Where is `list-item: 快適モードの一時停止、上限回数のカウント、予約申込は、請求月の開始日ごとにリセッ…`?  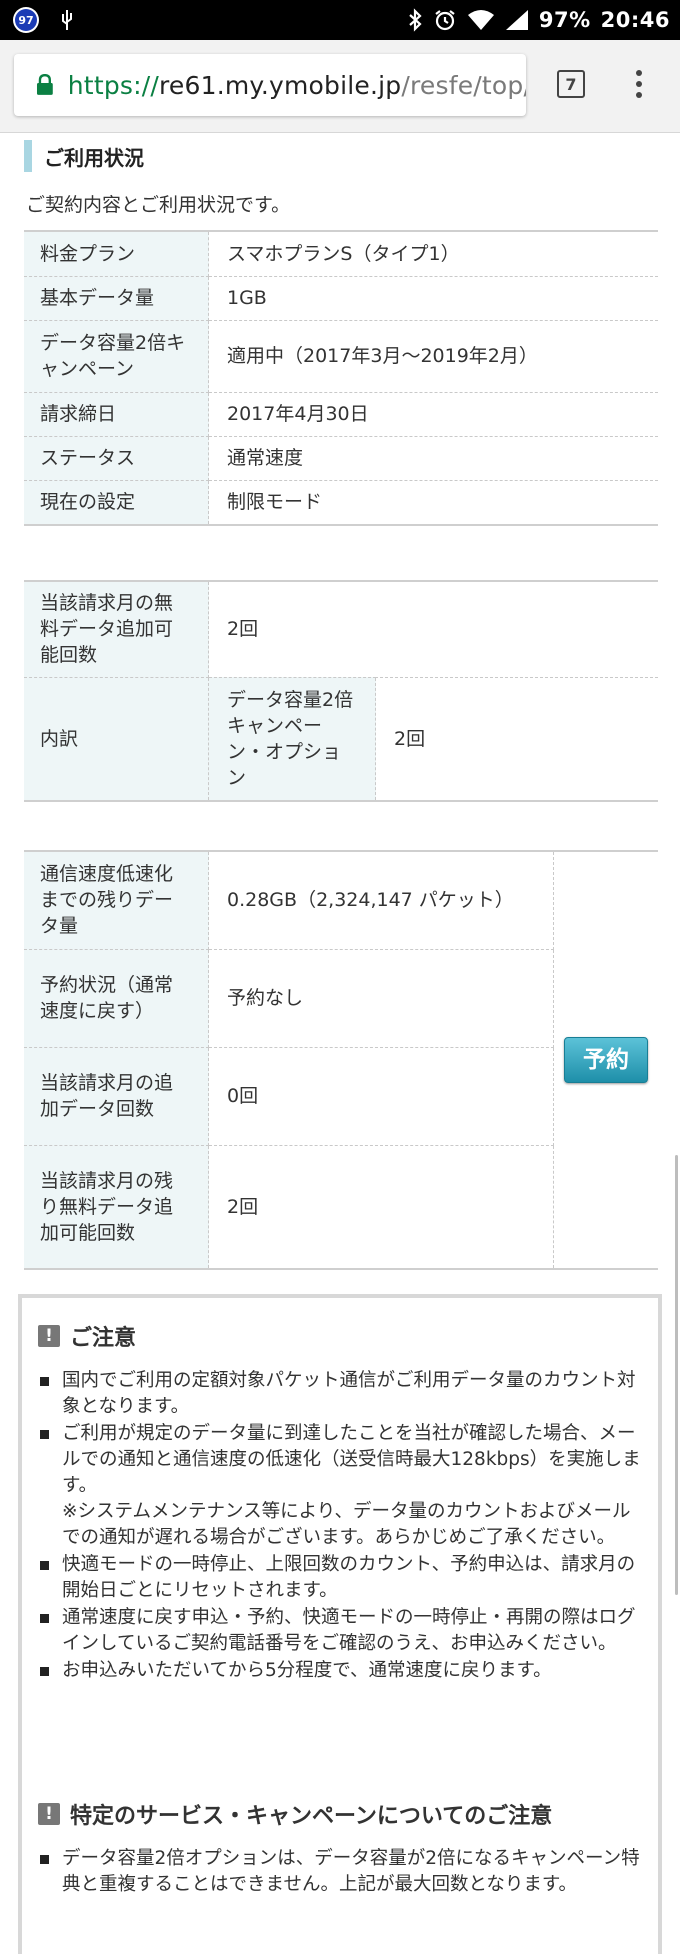 list-item: 快適モードの一時停止、上限回数のカウント、予約申込は、請求月の開始日ごとにリセッ… is located at coordinates (341, 1578).